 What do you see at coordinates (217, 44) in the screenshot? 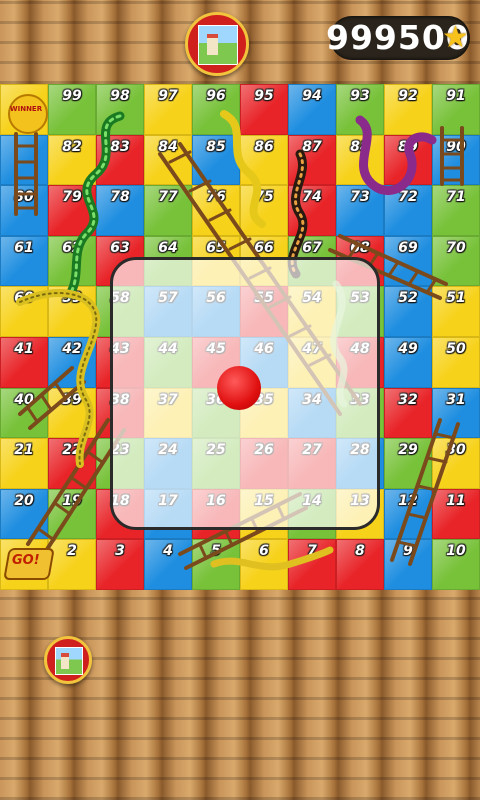
I see `opponent-avatar-icon` at bounding box center [217, 44].